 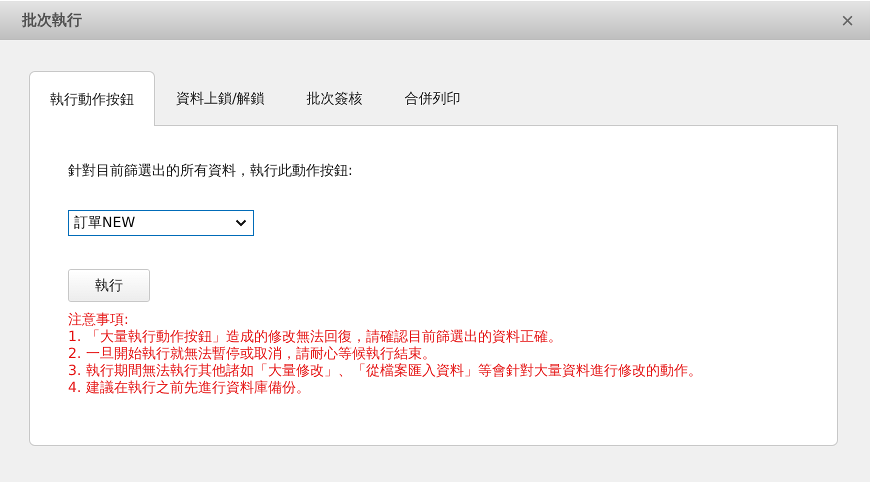 I want to click on window-title: 批次執行, so click(x=52, y=20).